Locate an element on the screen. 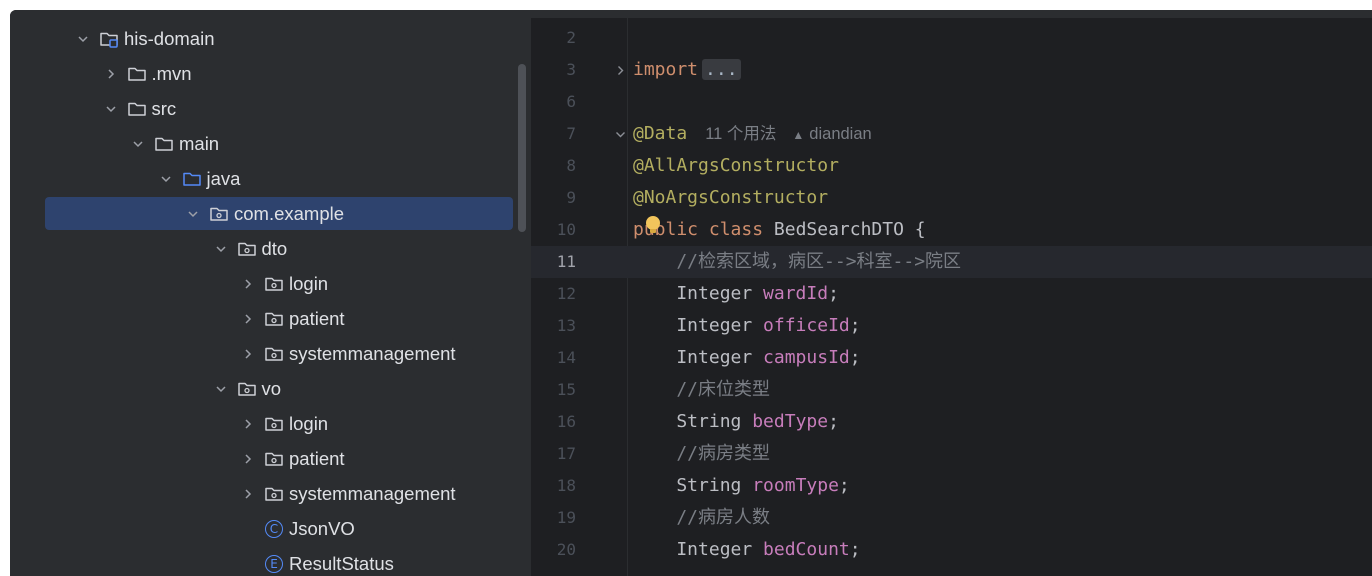 This screenshot has height=576, width=1372. code-vision-hints: 11 个用法 ▲ diandian is located at coordinates (788, 134).